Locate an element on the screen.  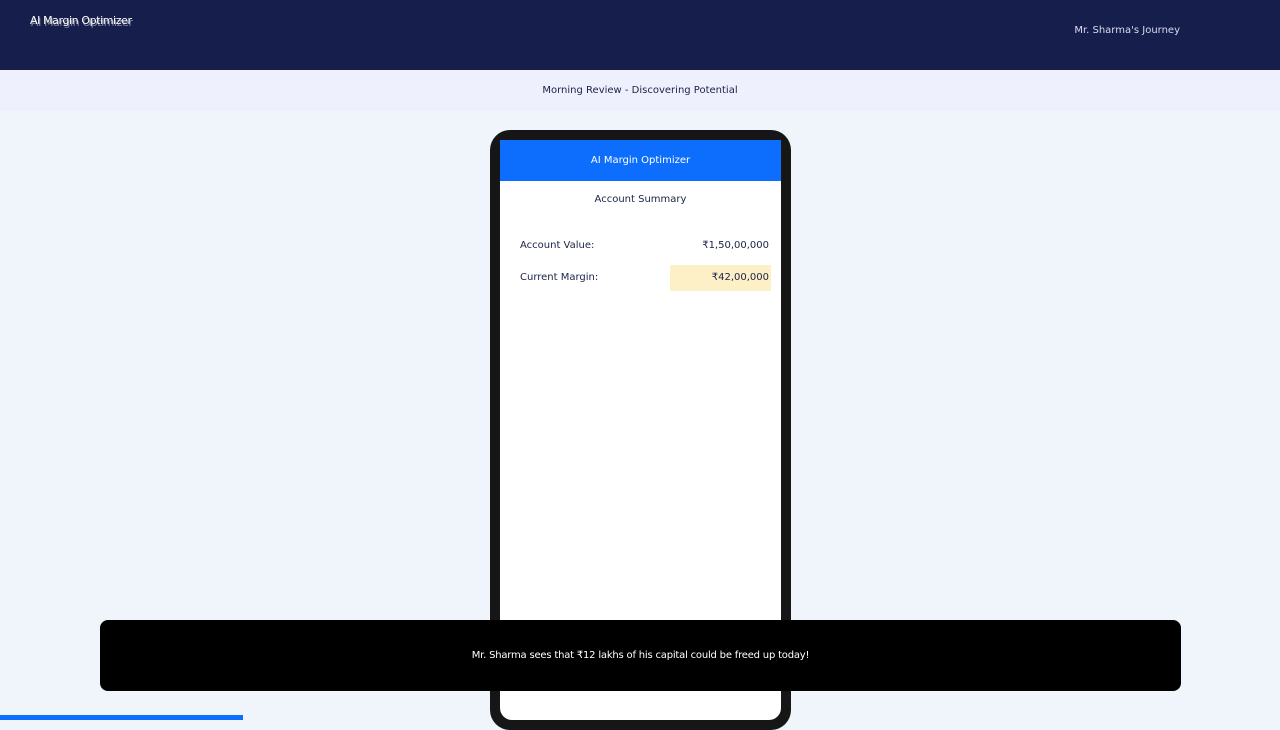
scene-title: Morning Review - Discovering Potential is located at coordinates (640, 90).